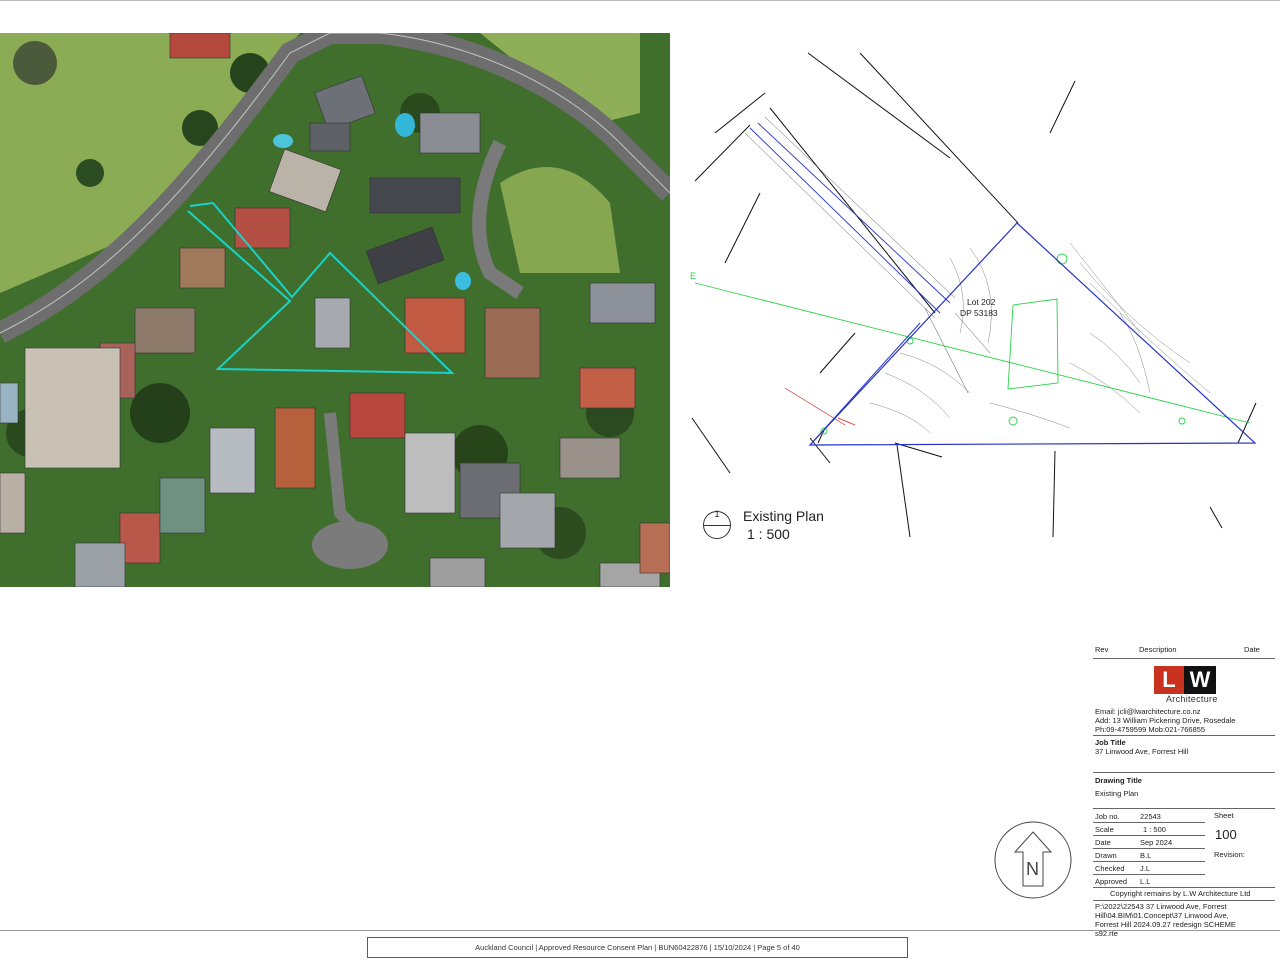 Image resolution: width=1280 pixels, height=960 pixels. Describe the element at coordinates (1162, 915) in the screenshot. I see `file-path-2: Hill\04.BIM\01.Concept\37 Linwood Ave,` at that location.